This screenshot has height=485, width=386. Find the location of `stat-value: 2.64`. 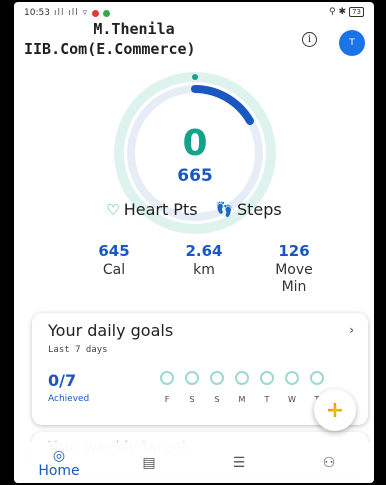

stat-value: 2.64 is located at coordinates (204, 251).